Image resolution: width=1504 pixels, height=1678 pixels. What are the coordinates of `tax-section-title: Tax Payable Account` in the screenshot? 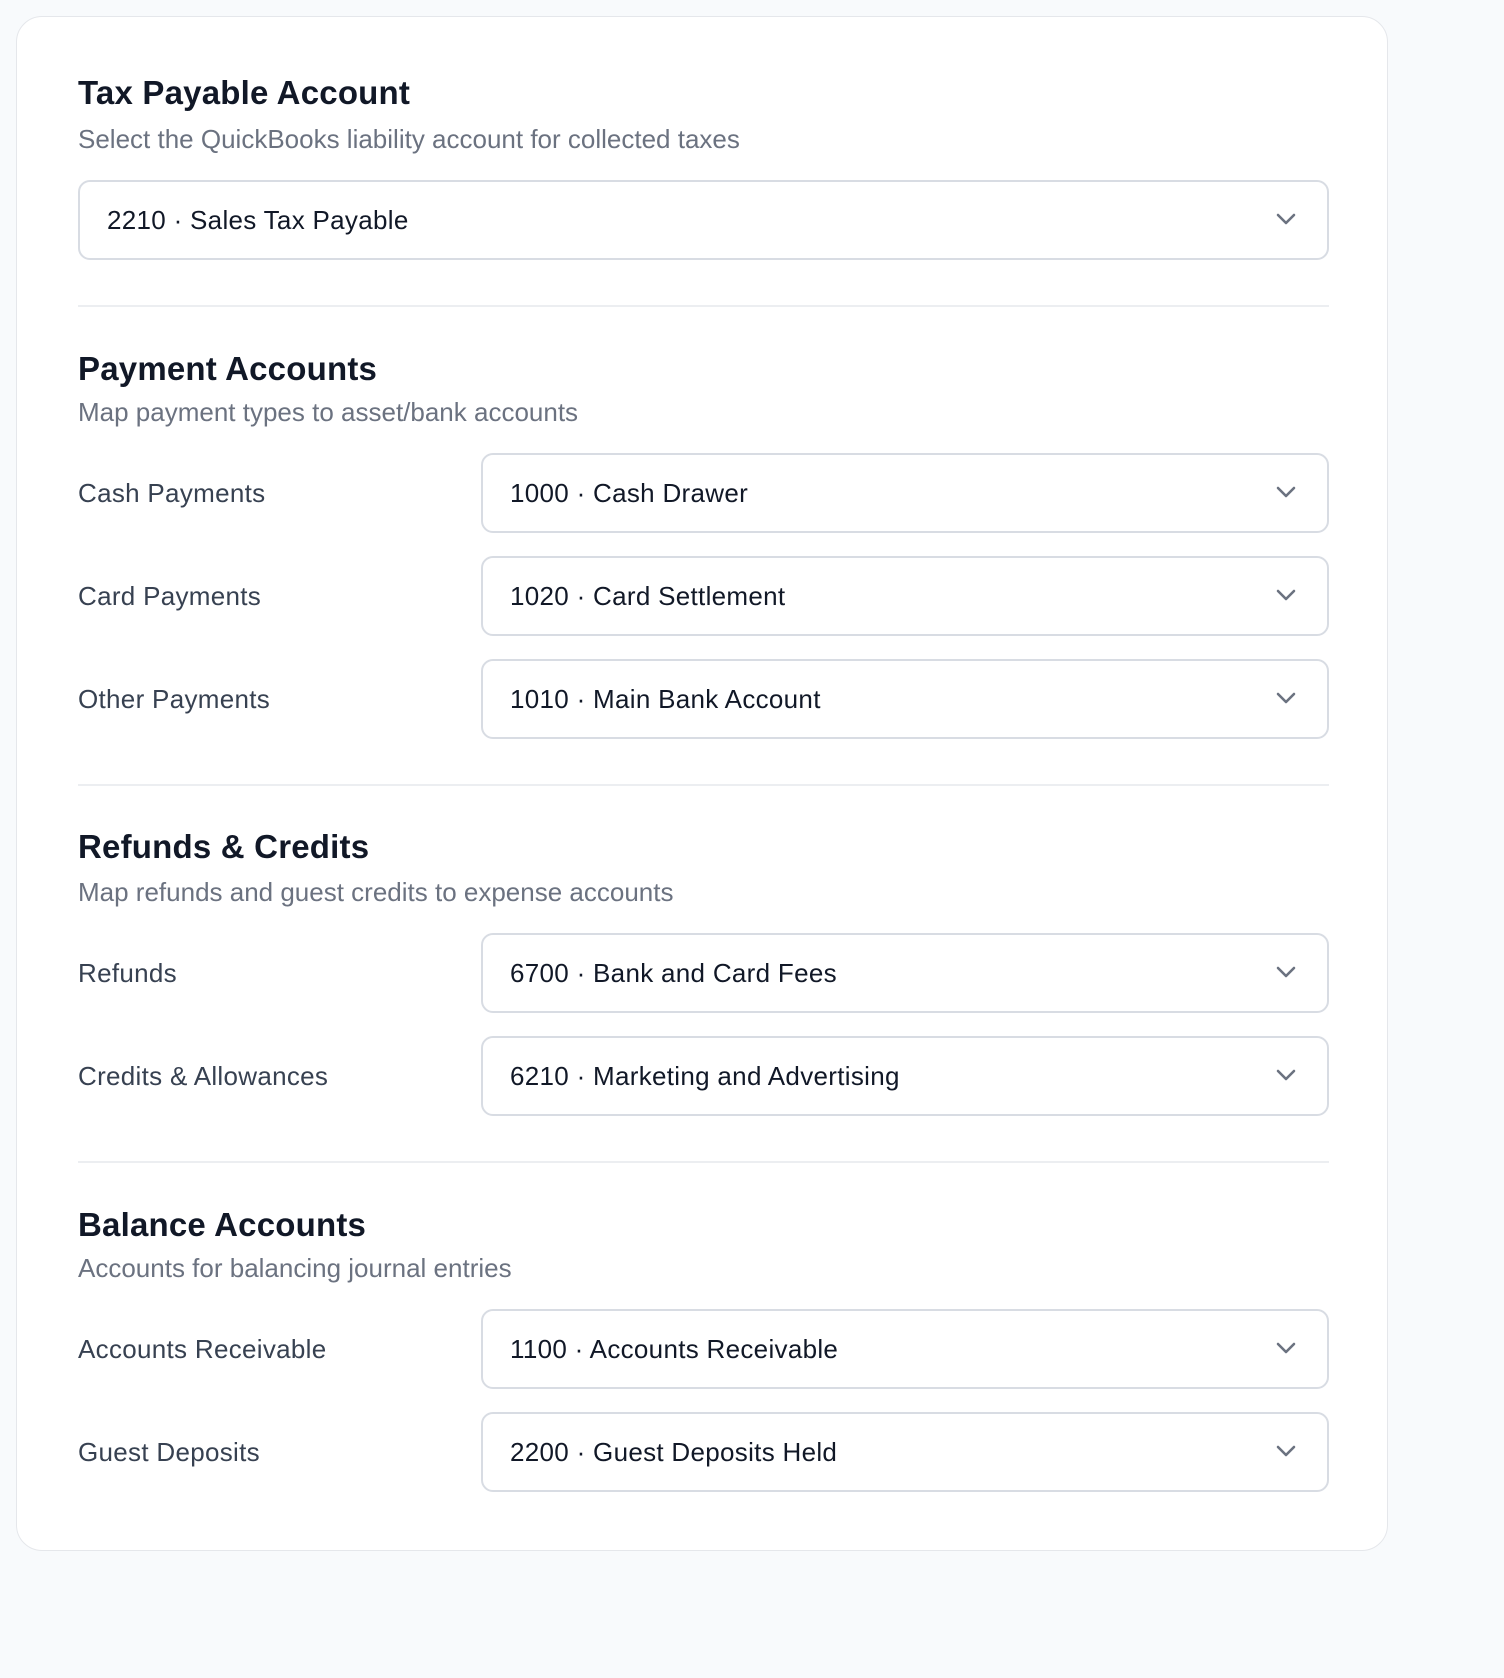 It's located at (244, 92).